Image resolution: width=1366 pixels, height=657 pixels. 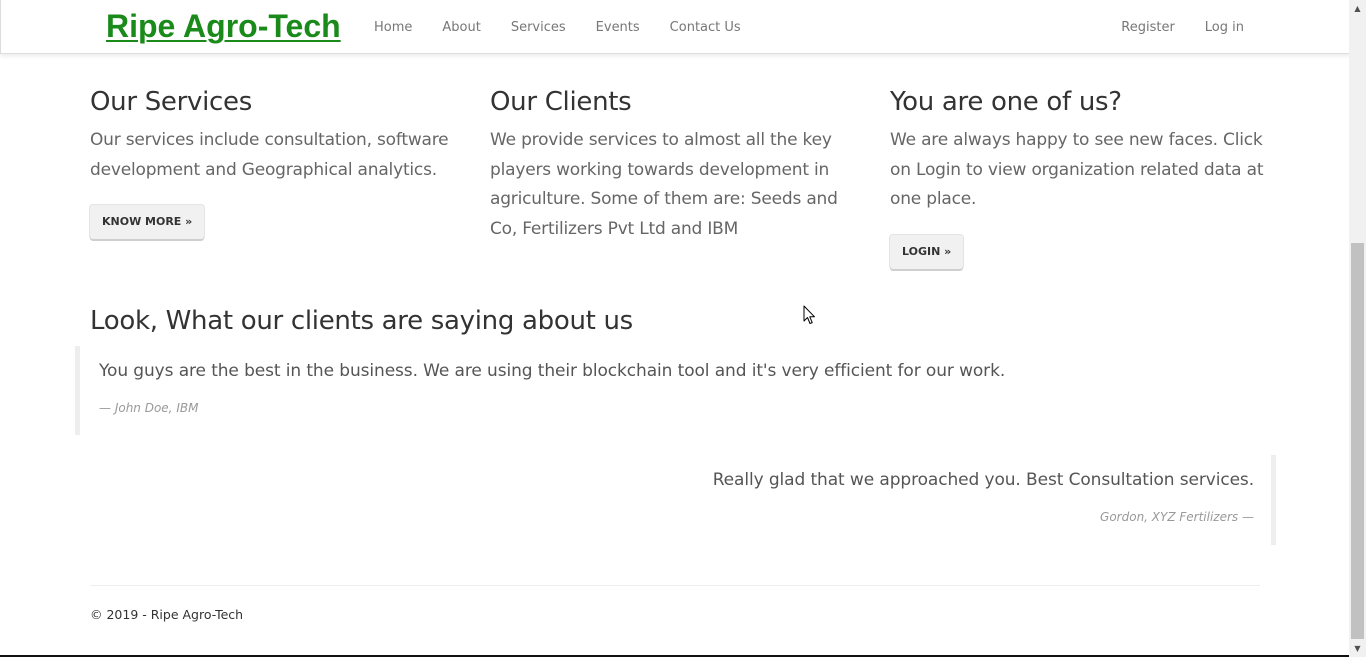 I want to click on login-button: LOGIN », so click(x=927, y=251).